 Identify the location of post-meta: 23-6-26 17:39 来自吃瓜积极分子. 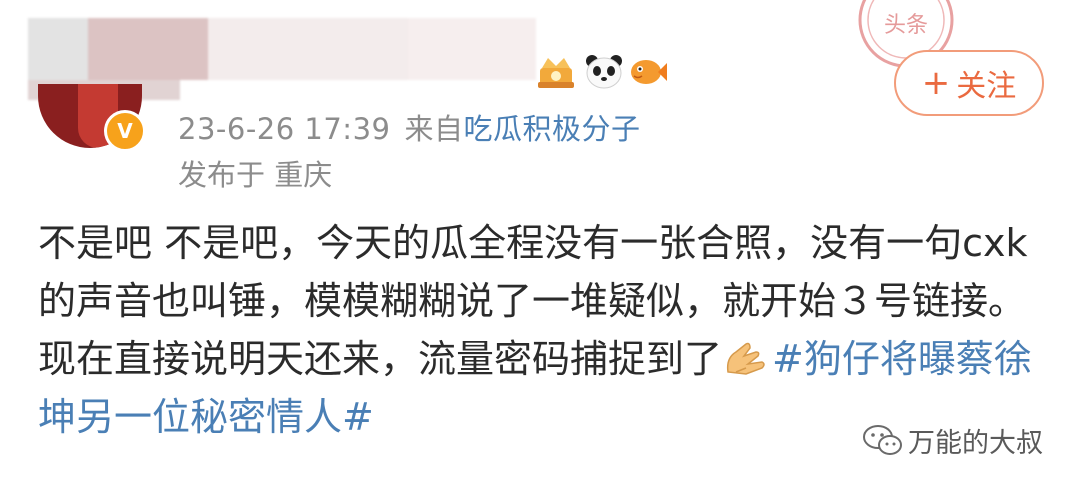
(409, 127).